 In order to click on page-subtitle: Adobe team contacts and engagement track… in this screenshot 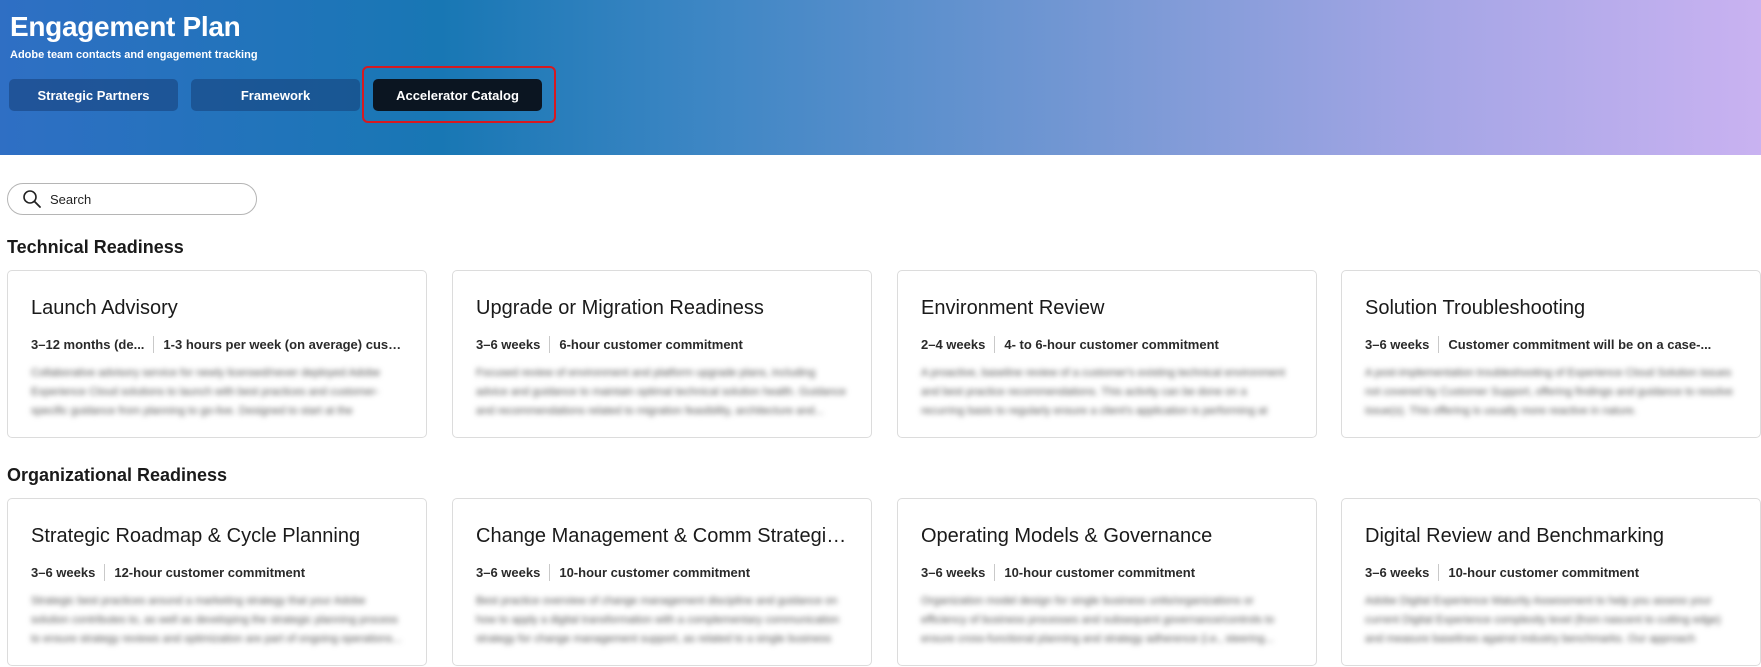, I will do `click(134, 55)`.